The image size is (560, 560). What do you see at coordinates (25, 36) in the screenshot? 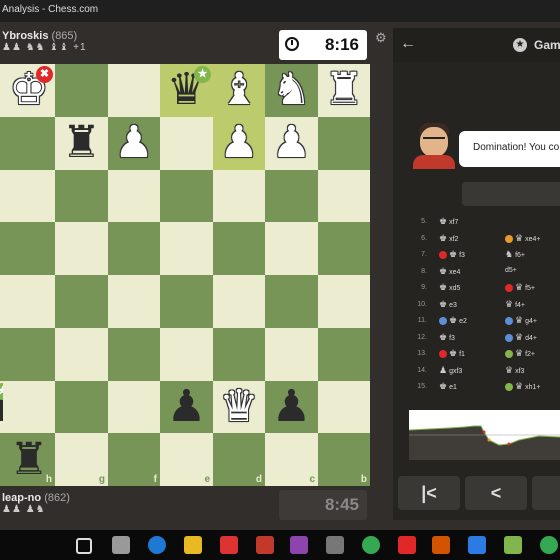
I see `top-player-name: Ybroskis` at bounding box center [25, 36].